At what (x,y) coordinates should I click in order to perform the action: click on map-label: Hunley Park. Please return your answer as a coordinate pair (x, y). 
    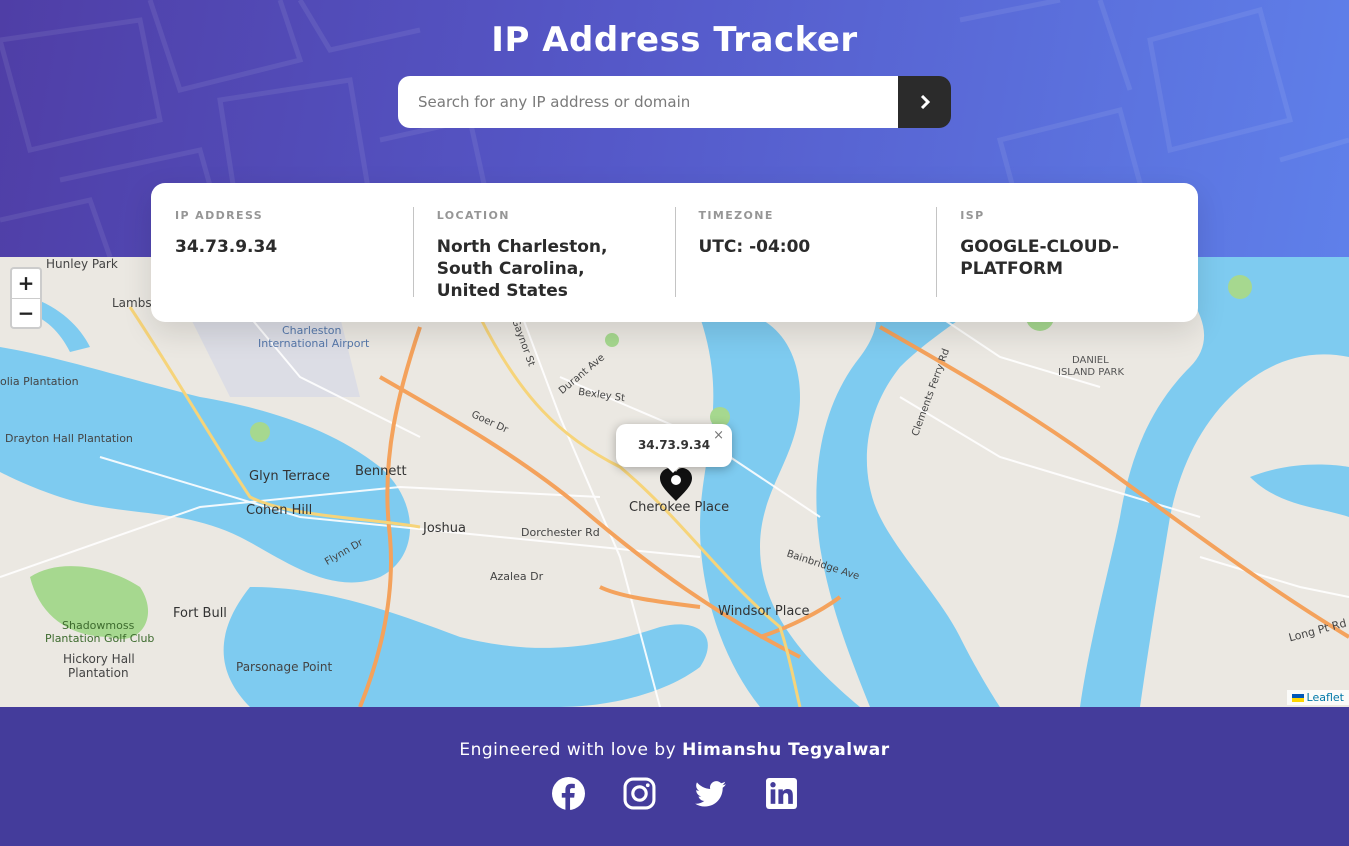
    Looking at the image, I should click on (82, 264).